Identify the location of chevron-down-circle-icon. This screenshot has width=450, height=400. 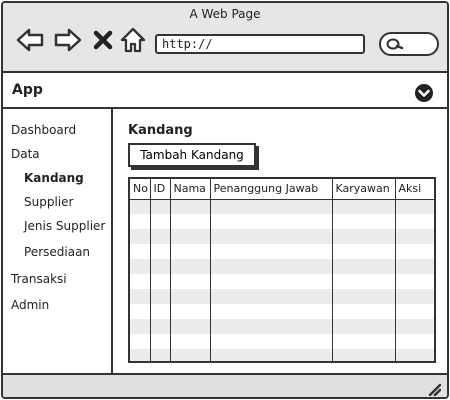
(424, 93).